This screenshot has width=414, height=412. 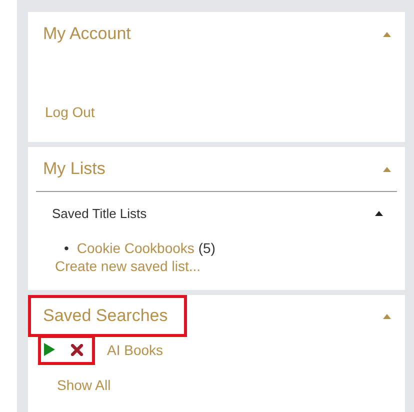 What do you see at coordinates (107, 316) in the screenshot?
I see `section-title: Saved Searches` at bounding box center [107, 316].